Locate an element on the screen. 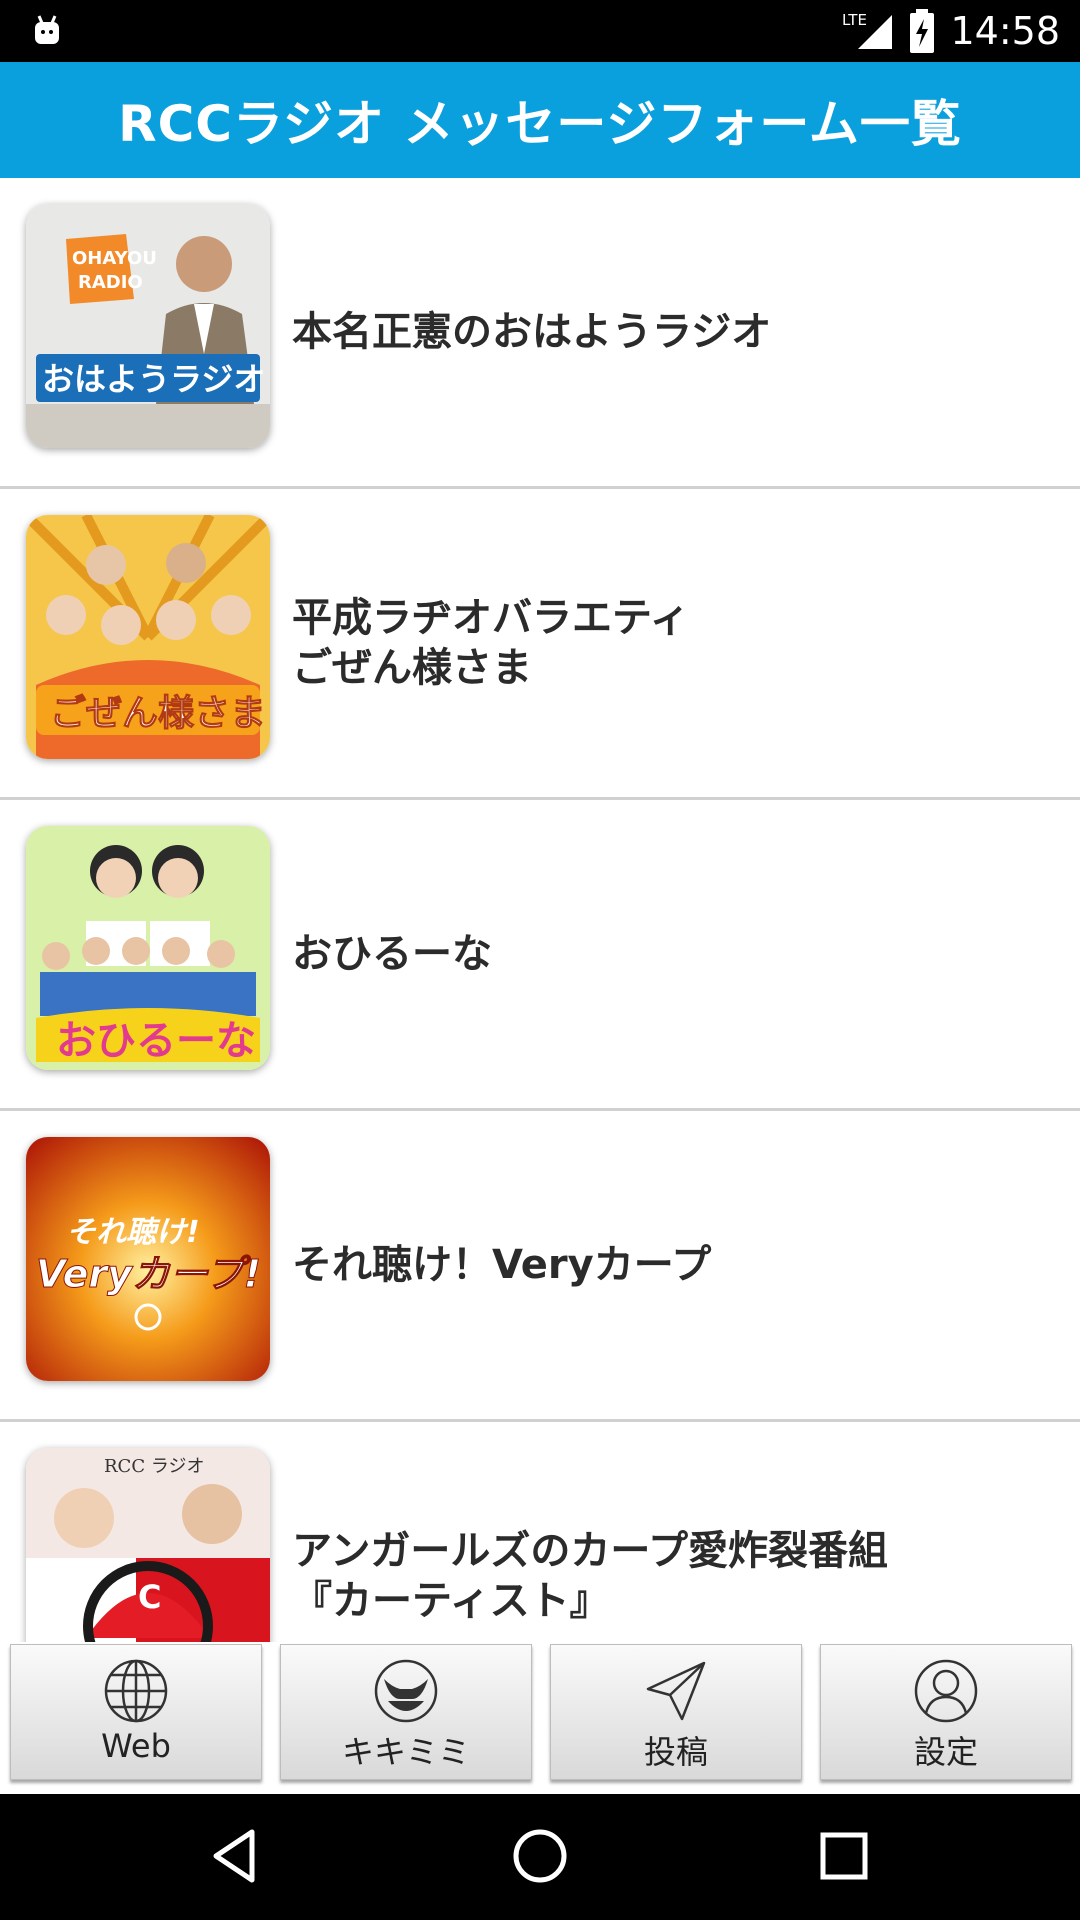  svg-text: C is located at coordinates (149, 1597).